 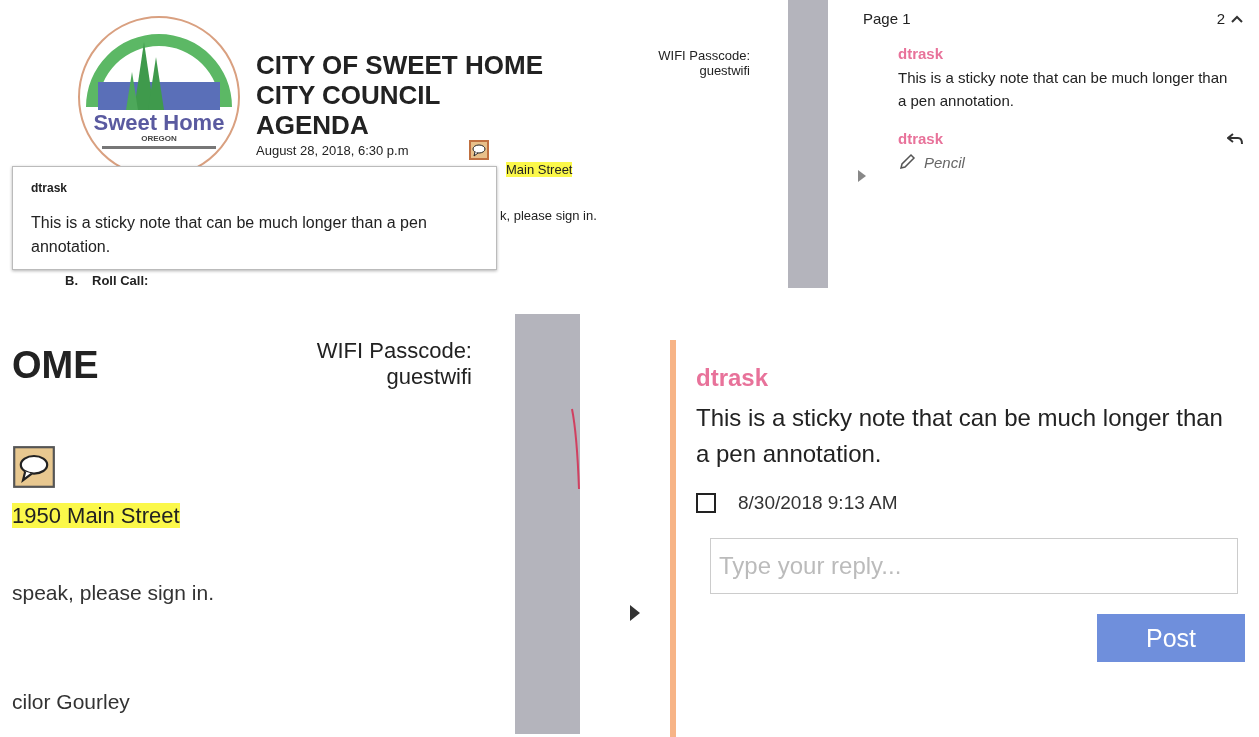 I want to click on collapse-icon, so click(x=1237, y=18).